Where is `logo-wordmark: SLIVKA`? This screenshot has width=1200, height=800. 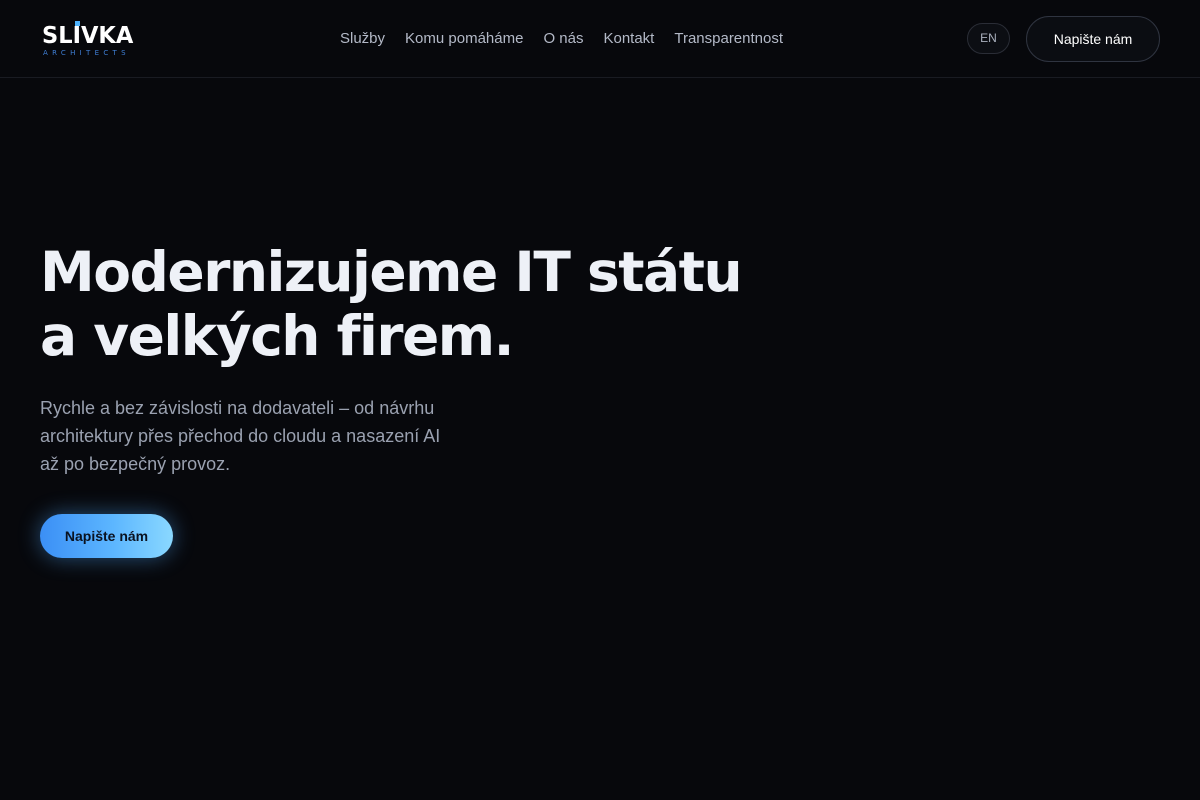
logo-wordmark: SLIVKA is located at coordinates (88, 36).